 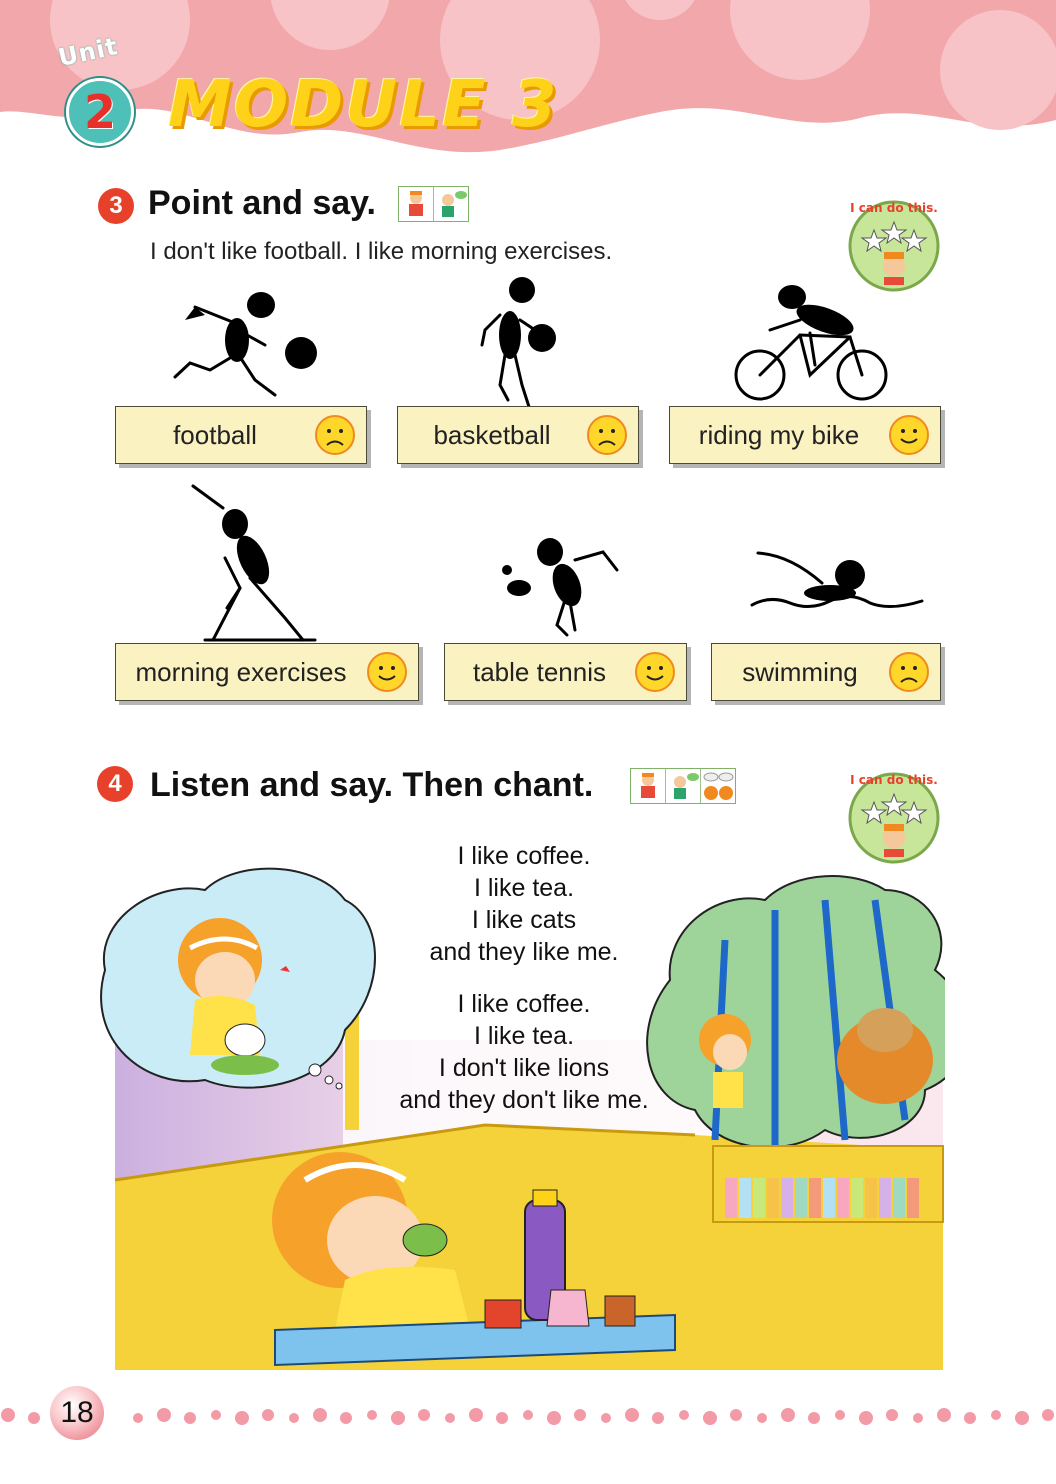 I want to click on table-tennis-figure, so click(x=560, y=587).